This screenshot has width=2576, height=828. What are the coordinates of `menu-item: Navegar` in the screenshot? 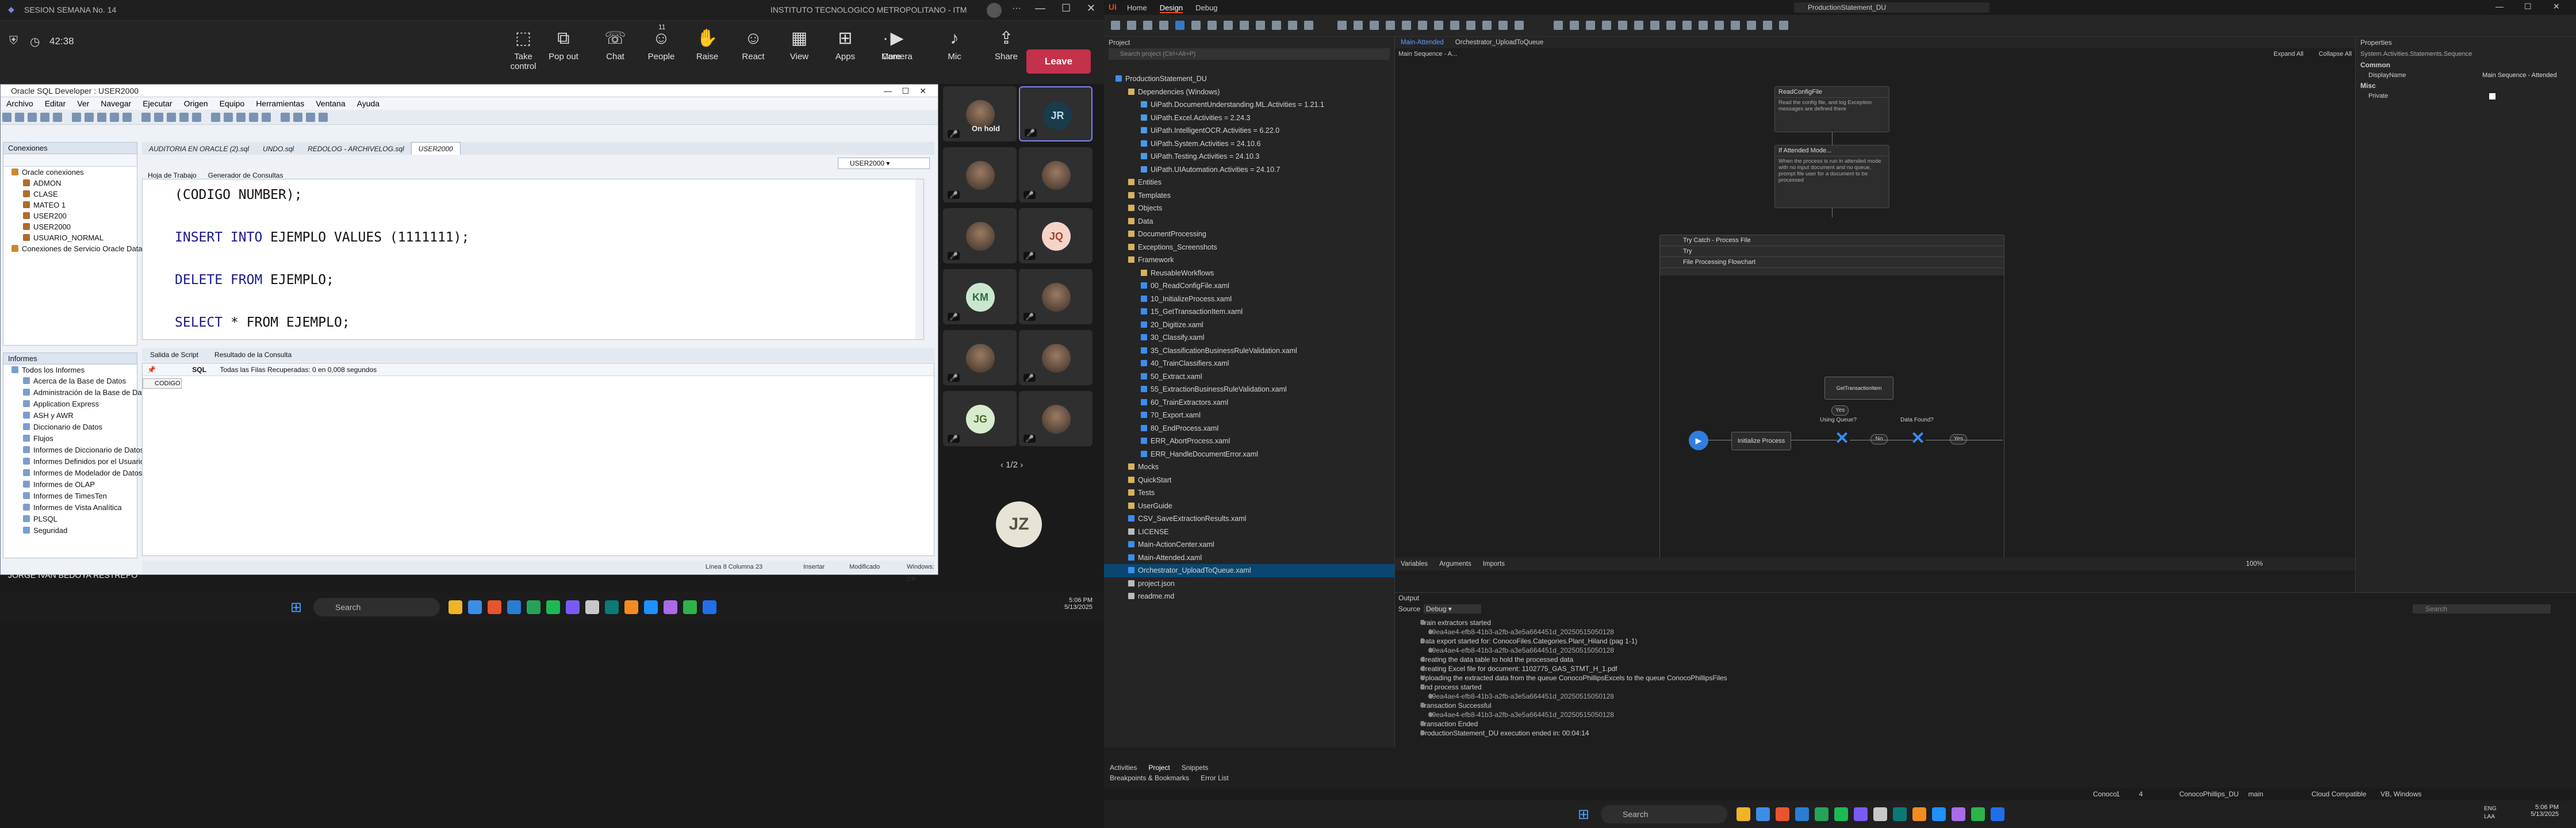 It's located at (116, 103).